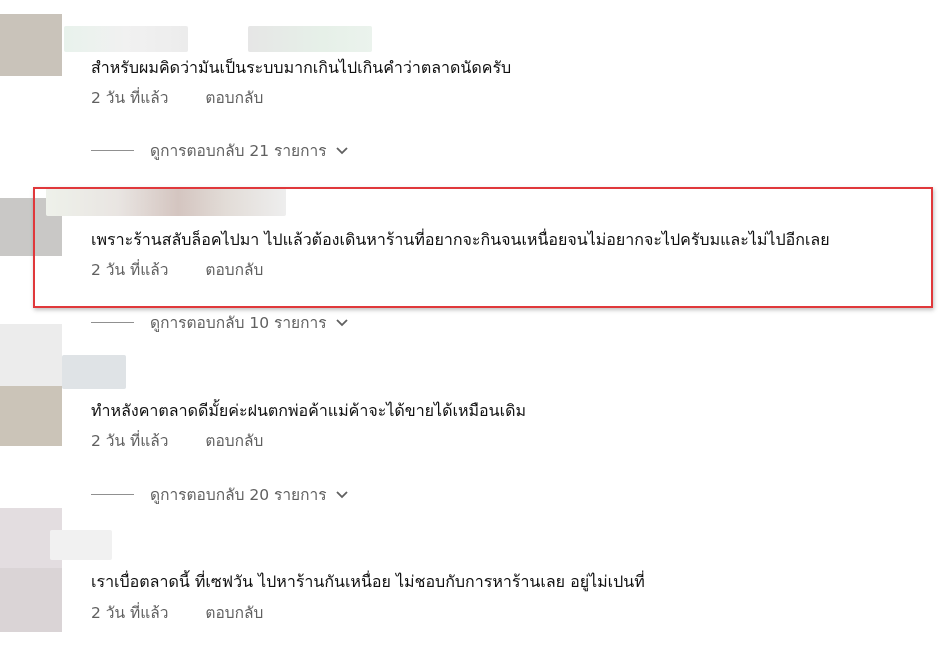 The image size is (948, 650). What do you see at coordinates (238, 150) in the screenshot?
I see `view-replies-label: ดูการตอบกลับ 21 รายการ` at bounding box center [238, 150].